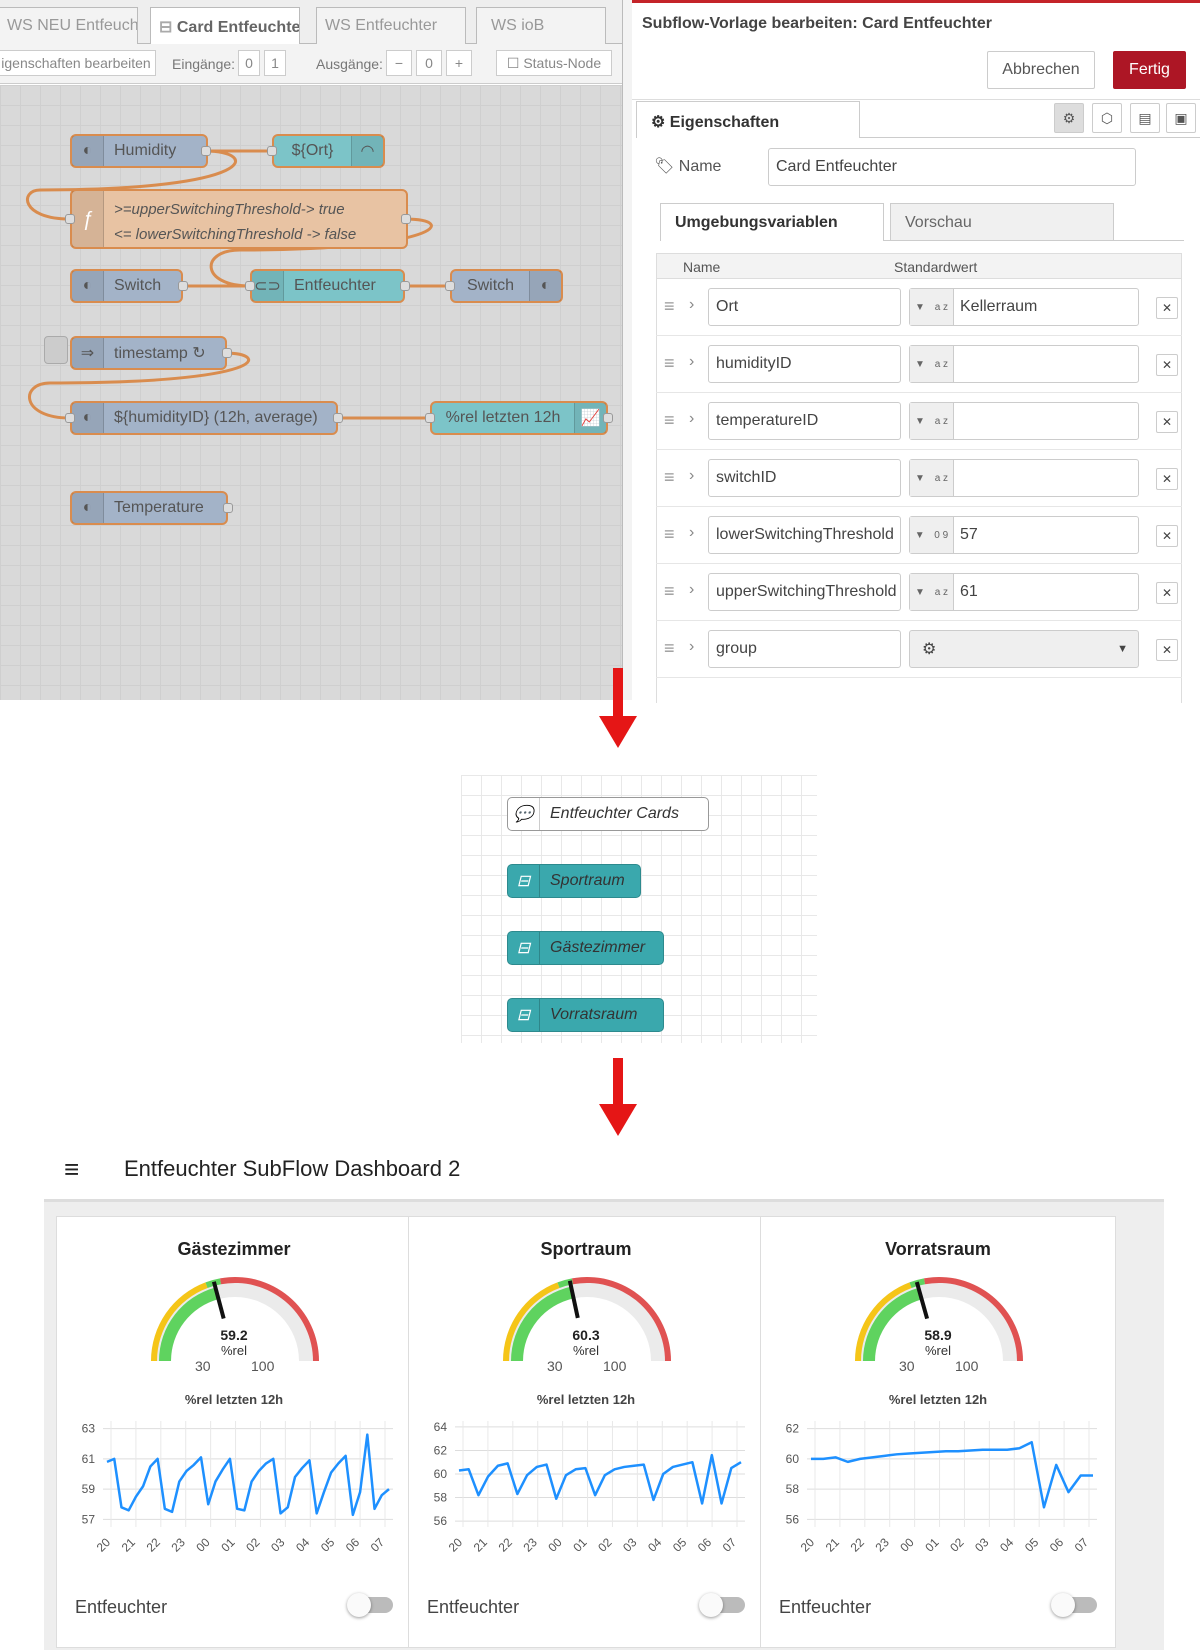 The image size is (1200, 1650). I want to click on default-value-input: ▼ a z 61, so click(1024, 592).